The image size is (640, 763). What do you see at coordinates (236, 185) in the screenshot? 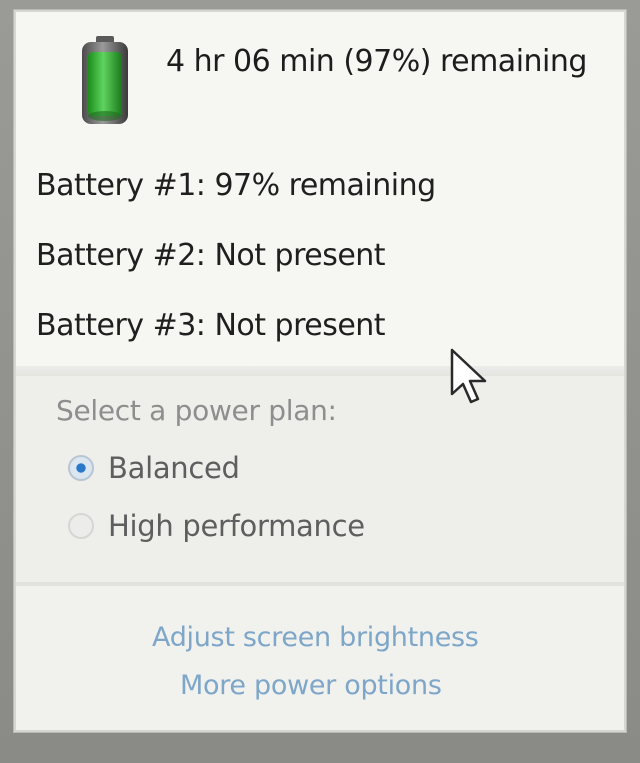
I see `battery-1-status: Battery #1: 97% remaining` at bounding box center [236, 185].